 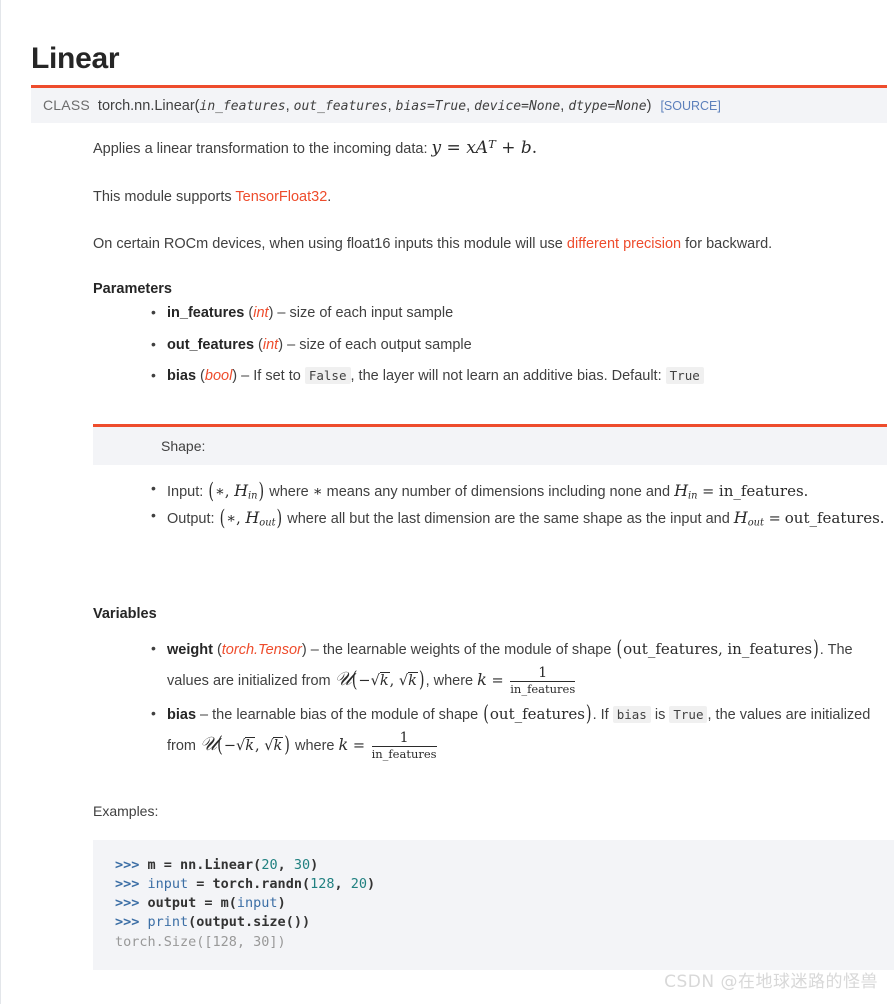 What do you see at coordinates (126, 811) in the screenshot?
I see `examples-label: Examples:` at bounding box center [126, 811].